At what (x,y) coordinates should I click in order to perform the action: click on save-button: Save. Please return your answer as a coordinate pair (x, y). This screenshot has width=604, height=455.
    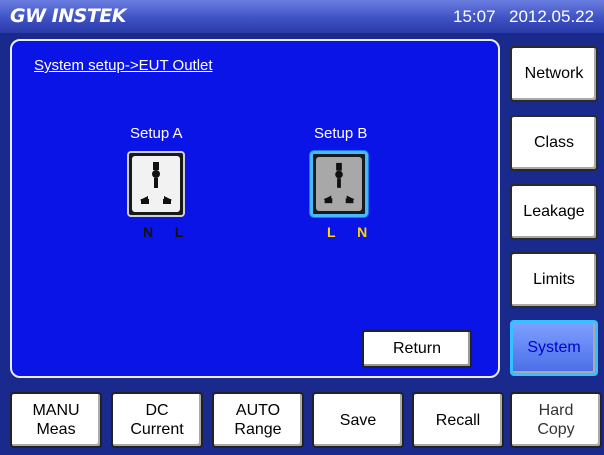
    Looking at the image, I should click on (358, 420).